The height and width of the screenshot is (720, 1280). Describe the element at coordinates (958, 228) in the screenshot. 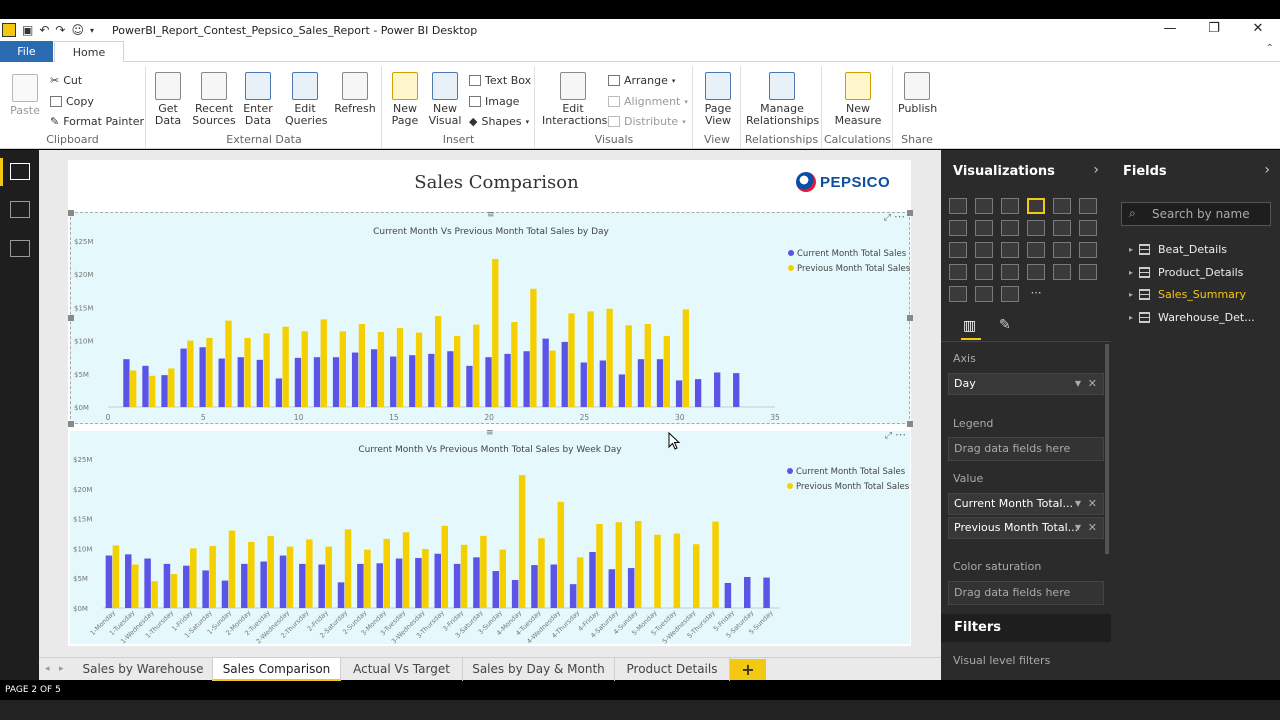

I see `line-visual-icon` at that location.